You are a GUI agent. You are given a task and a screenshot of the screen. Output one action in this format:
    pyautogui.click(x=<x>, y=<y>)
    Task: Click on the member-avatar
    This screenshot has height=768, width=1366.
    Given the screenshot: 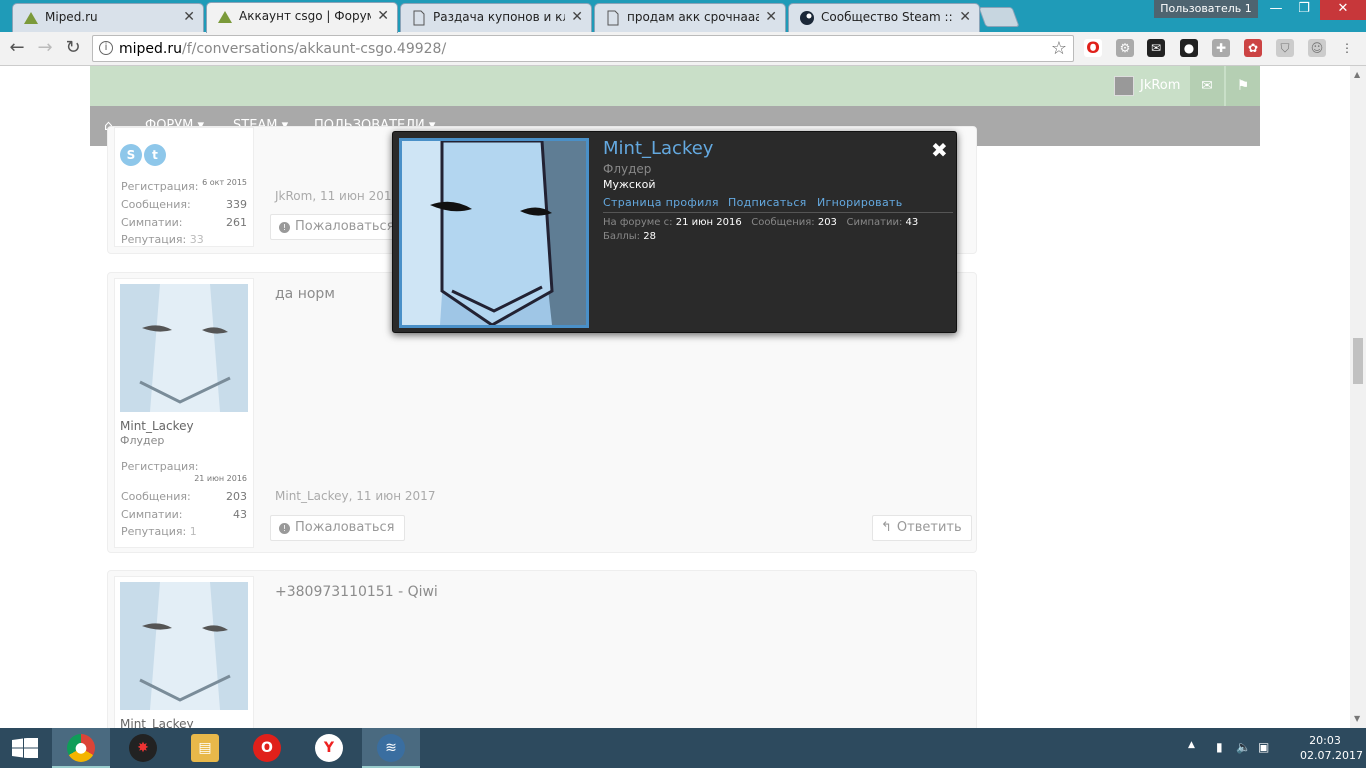 What is the action you would take?
    pyautogui.click(x=494, y=233)
    